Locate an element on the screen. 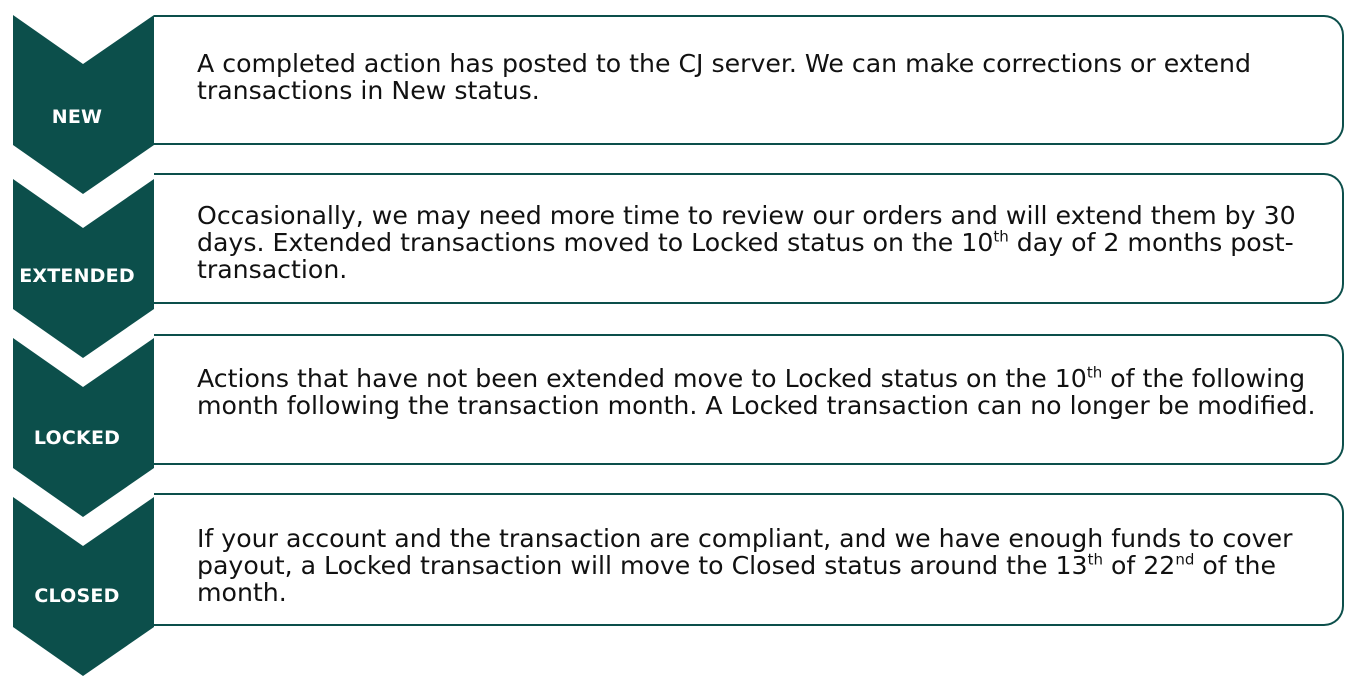  stage-label-locked: LOCKED is located at coordinates (77, 438).